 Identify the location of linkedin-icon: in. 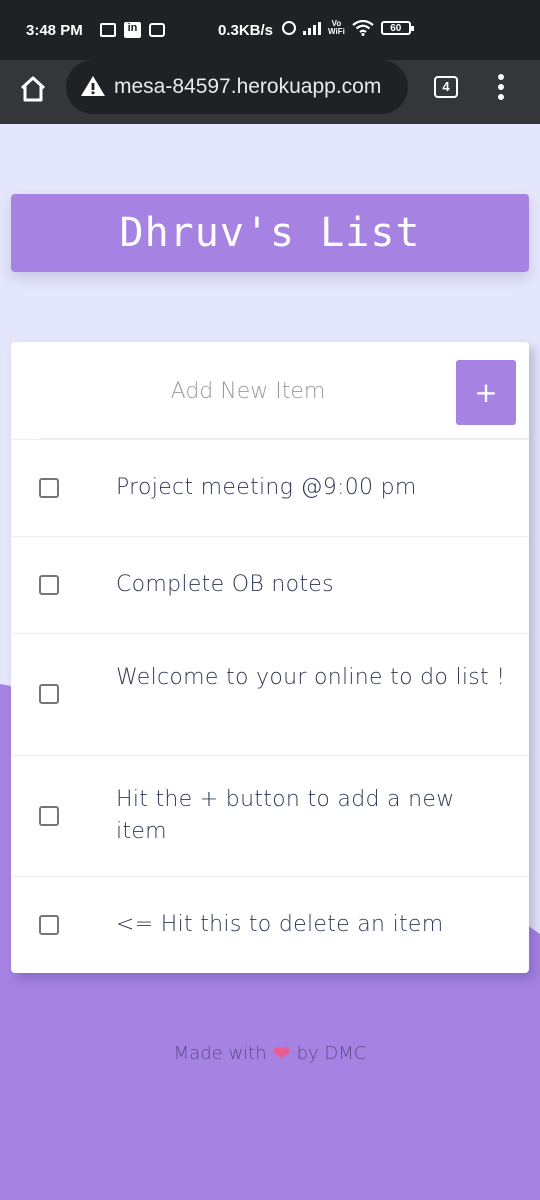
(132, 30).